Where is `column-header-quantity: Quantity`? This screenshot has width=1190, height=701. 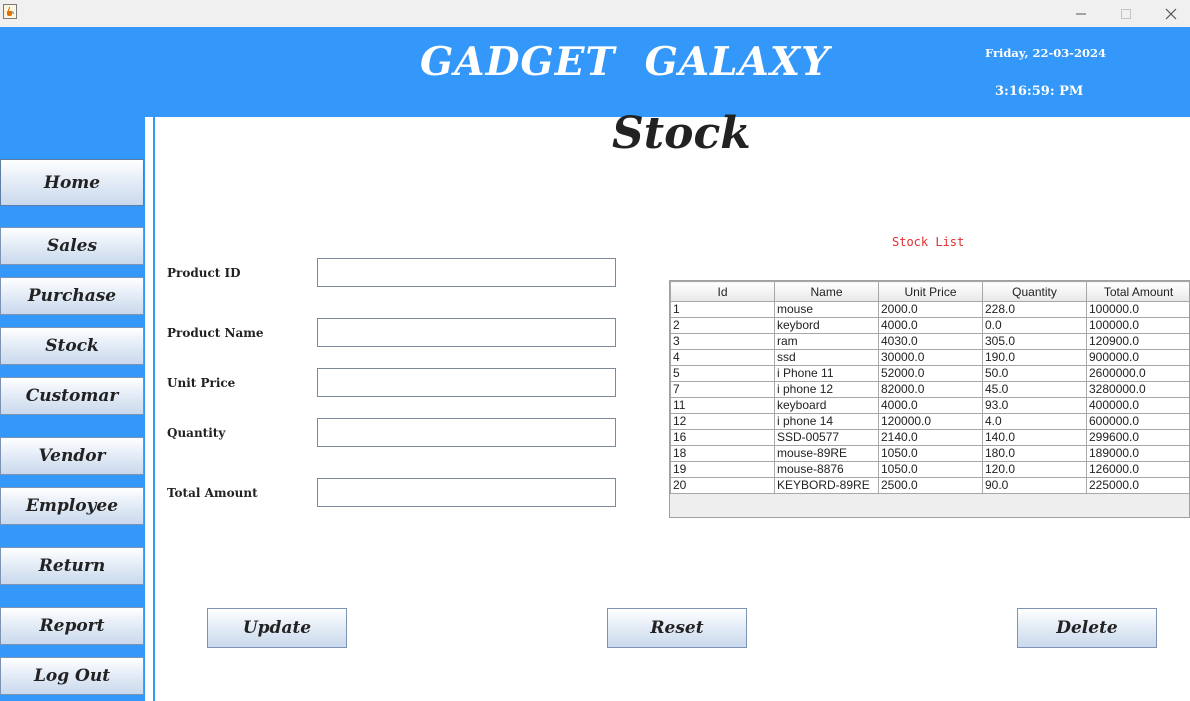
column-header-quantity: Quantity is located at coordinates (1034, 291).